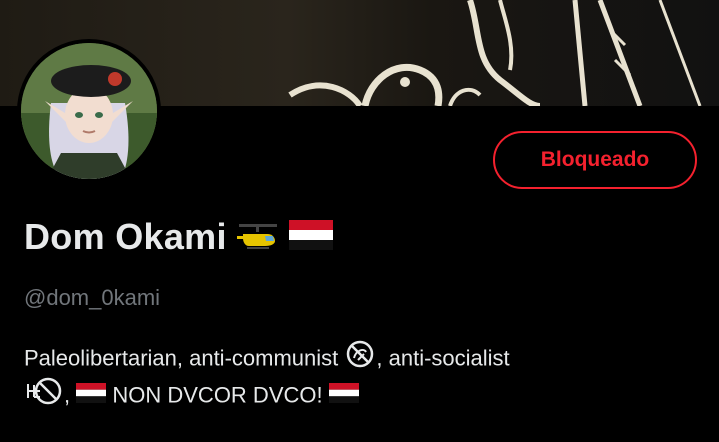 The width and height of the screenshot is (719, 442). Describe the element at coordinates (125, 236) in the screenshot. I see `display-name: Dom Okami` at that location.